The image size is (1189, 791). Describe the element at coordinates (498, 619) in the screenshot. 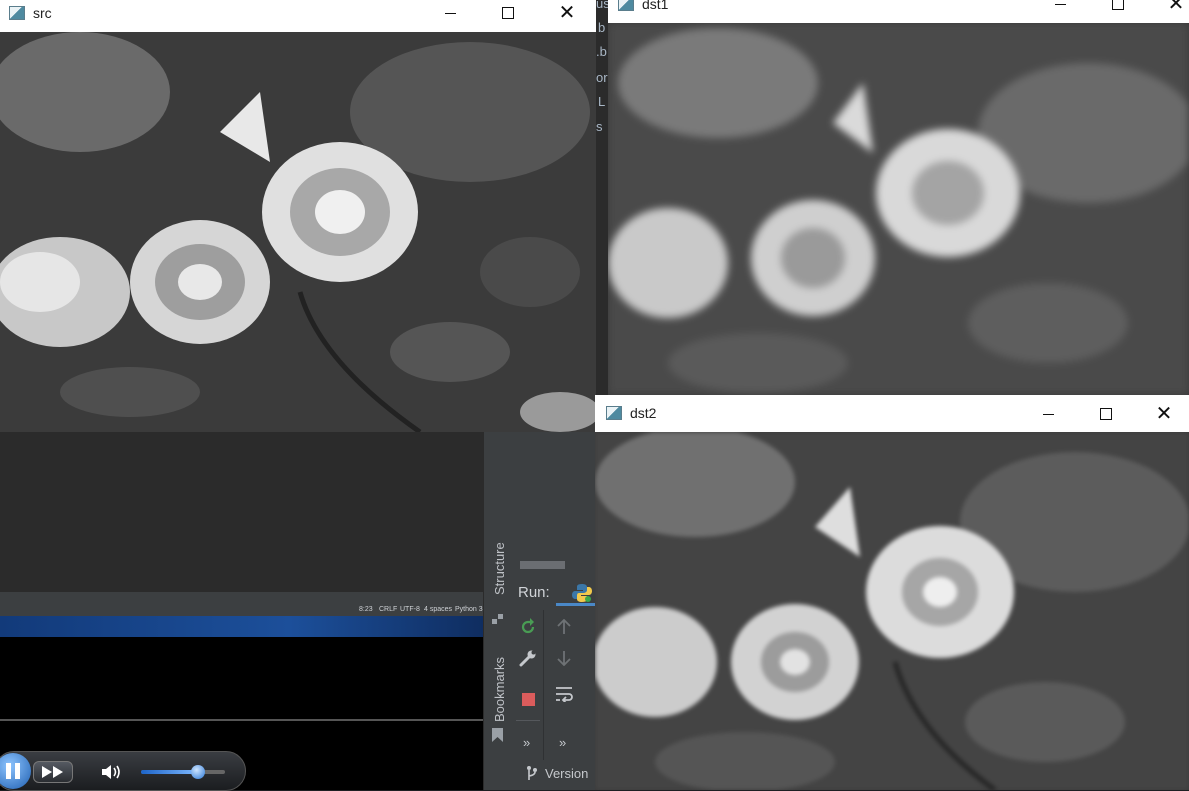

I see `structure-icon` at that location.